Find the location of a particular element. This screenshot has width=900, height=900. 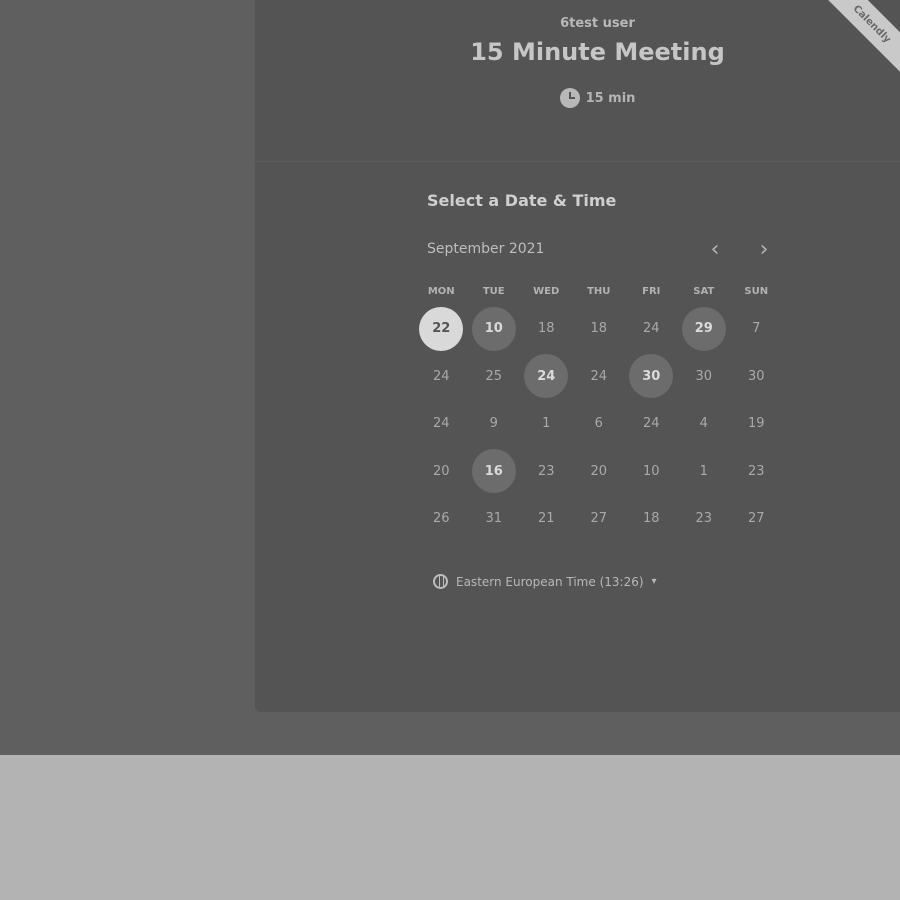

calendar-cell: 16 is located at coordinates (494, 472).